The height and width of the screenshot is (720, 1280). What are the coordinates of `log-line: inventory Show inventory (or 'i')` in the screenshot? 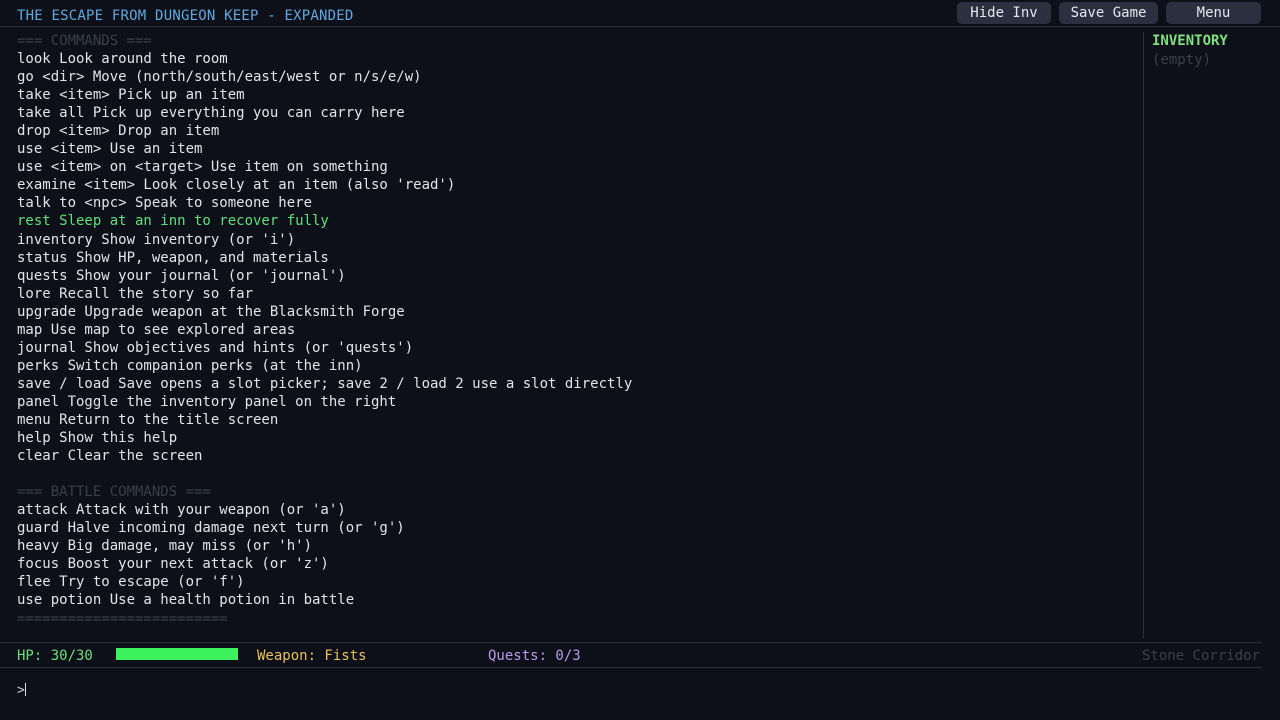 It's located at (156, 239).